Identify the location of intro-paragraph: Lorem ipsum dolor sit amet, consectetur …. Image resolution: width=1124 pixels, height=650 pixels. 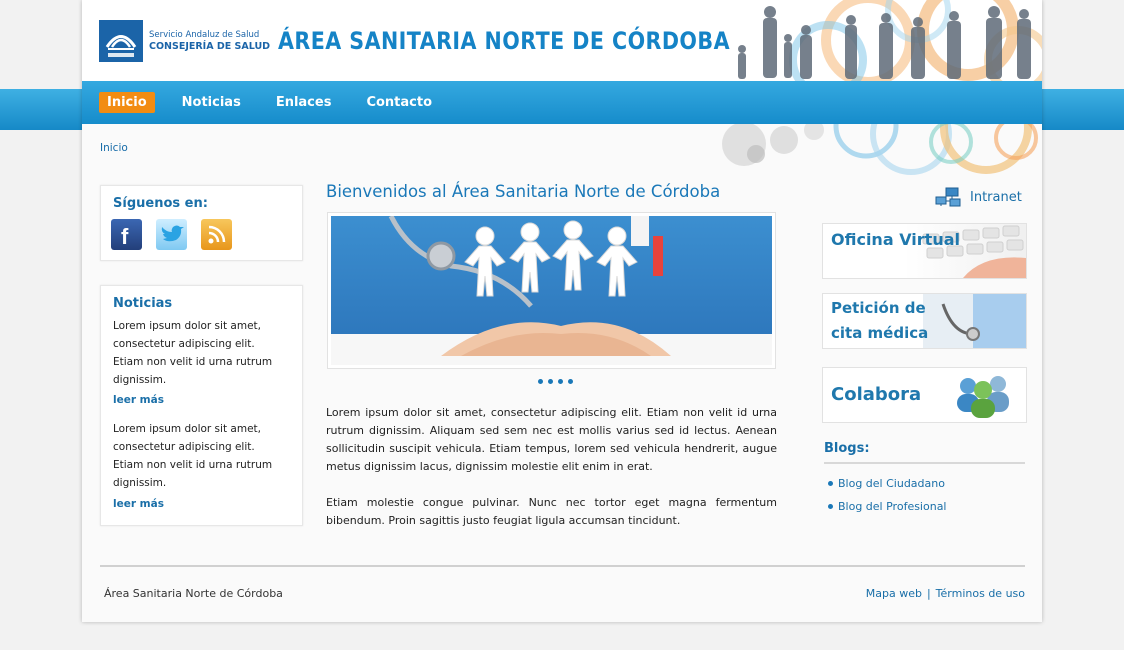
(551, 439).